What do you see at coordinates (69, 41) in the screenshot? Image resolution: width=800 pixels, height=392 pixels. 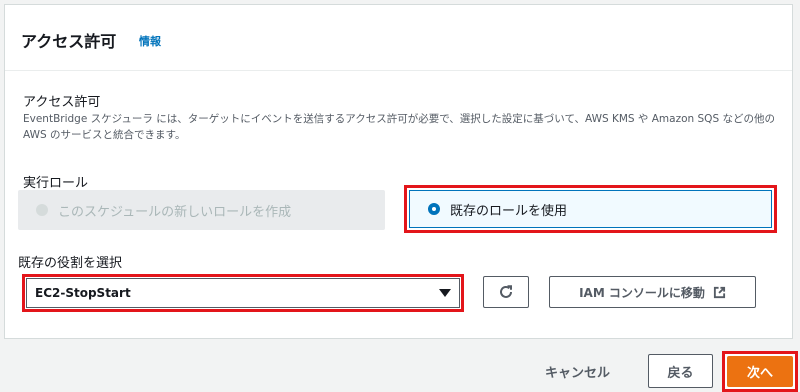 I see `panel-title: アクセス許可` at bounding box center [69, 41].